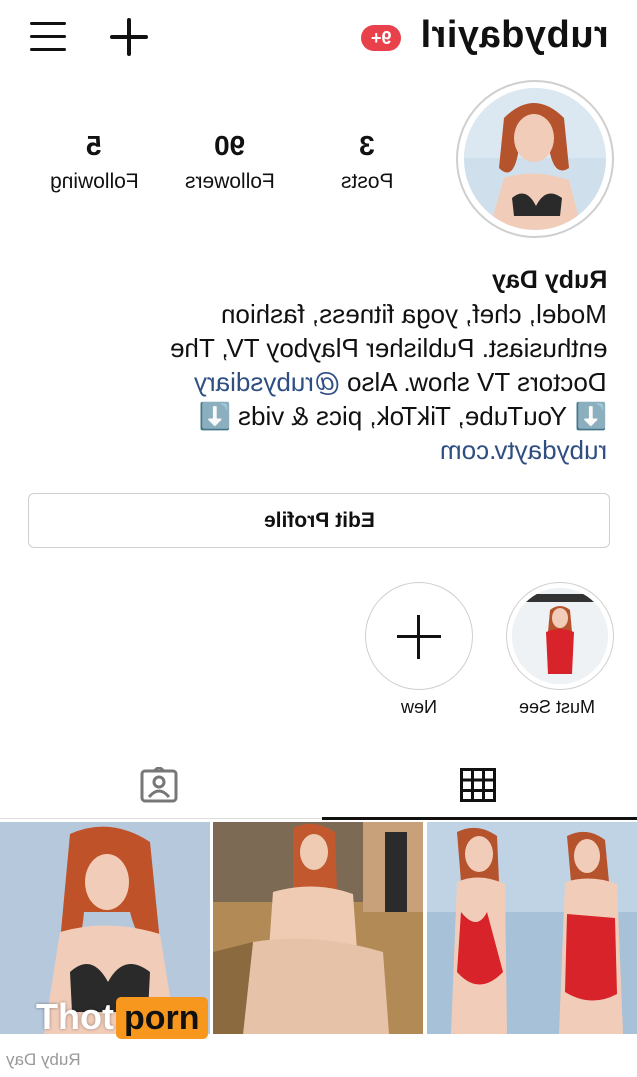 This screenshot has width=637, height=1077. I want to click on highlight-label: New, so click(418, 707).